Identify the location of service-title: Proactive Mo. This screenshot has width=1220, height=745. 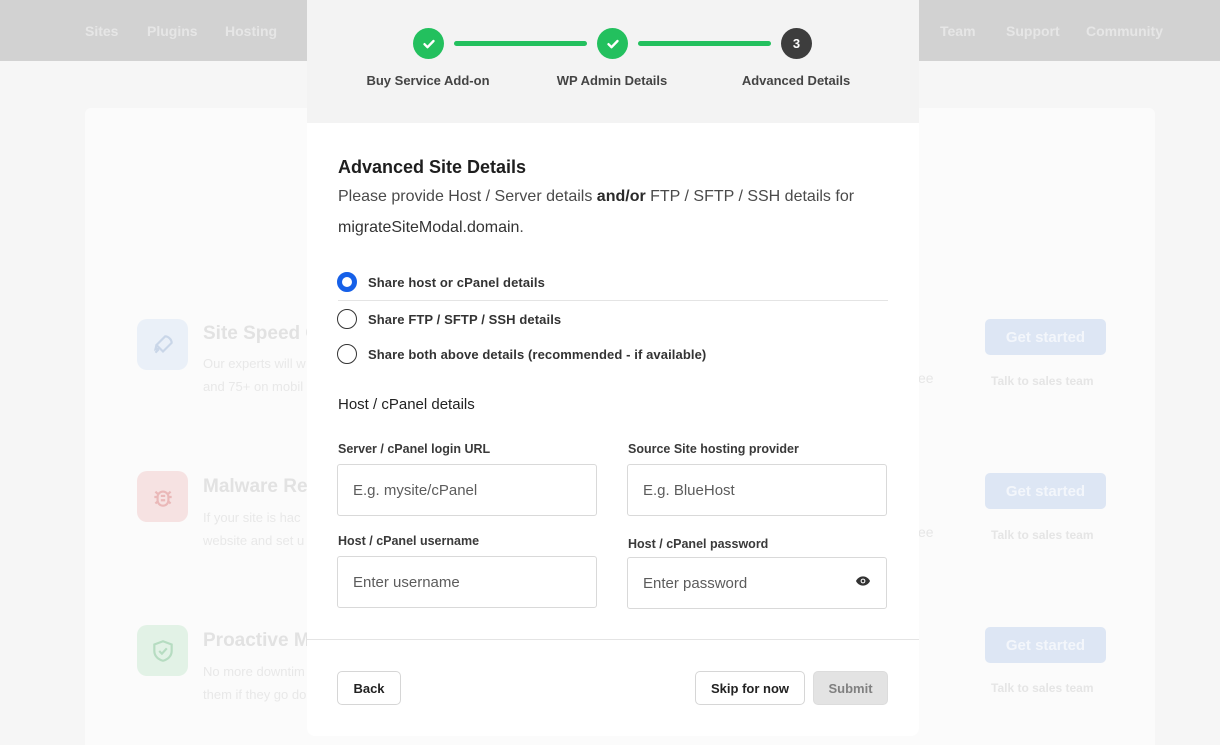
(262, 640).